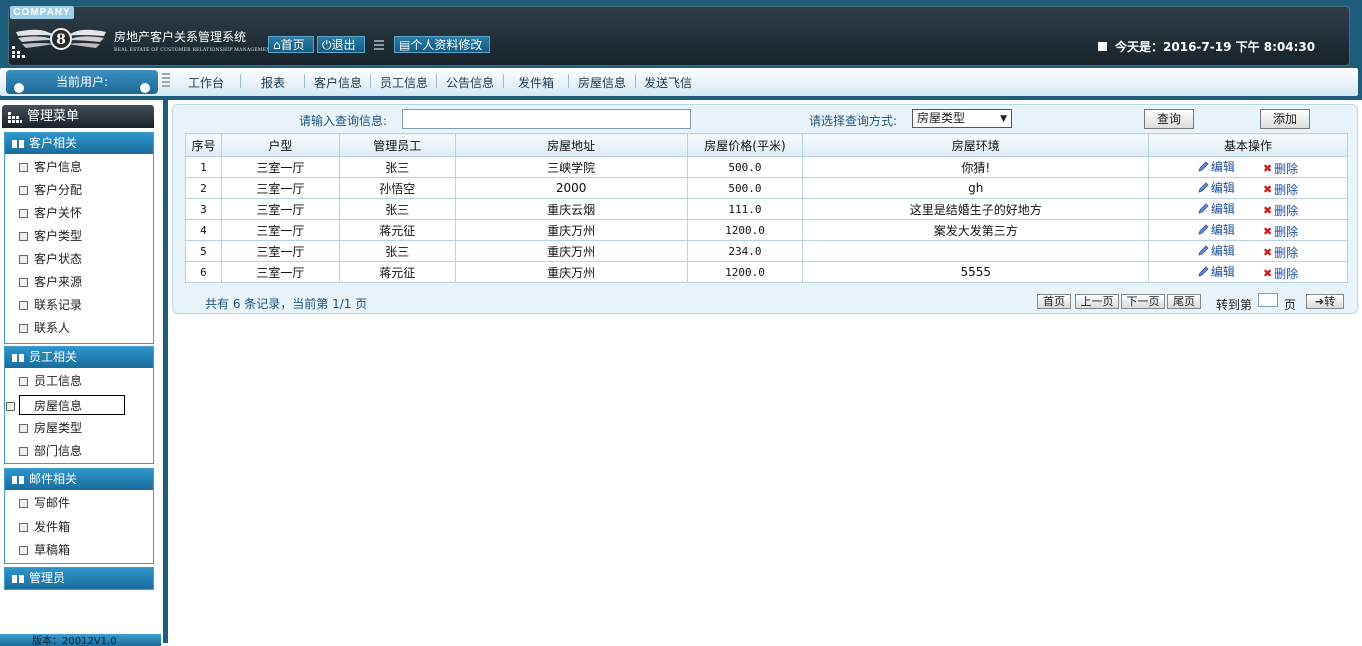 Image resolution: width=1362 pixels, height=646 pixels. What do you see at coordinates (44, 527) in the screenshot?
I see `sidebar-item-outbox: 发件箱` at bounding box center [44, 527].